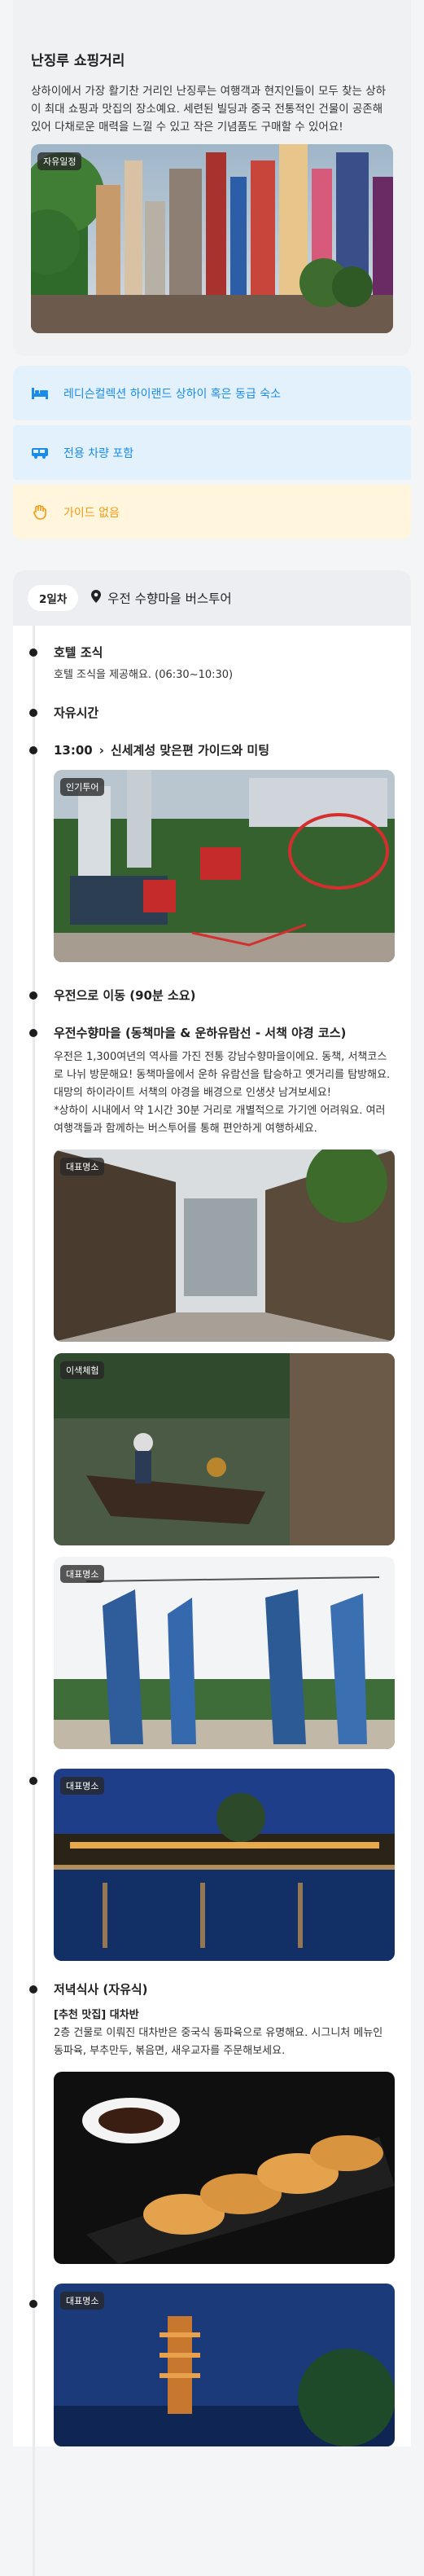  I want to click on timeline-item-night-view: 대표명소, so click(212, 1865).